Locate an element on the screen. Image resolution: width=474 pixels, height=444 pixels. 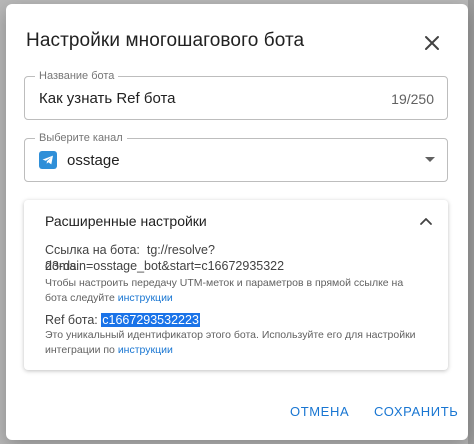
cancel-button: ОТМЕНА is located at coordinates (319, 411).